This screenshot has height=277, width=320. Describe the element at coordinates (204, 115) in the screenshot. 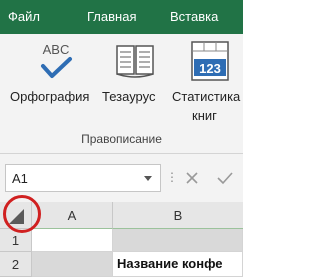

I see `workbook-statistics-label-line2: книг` at that location.